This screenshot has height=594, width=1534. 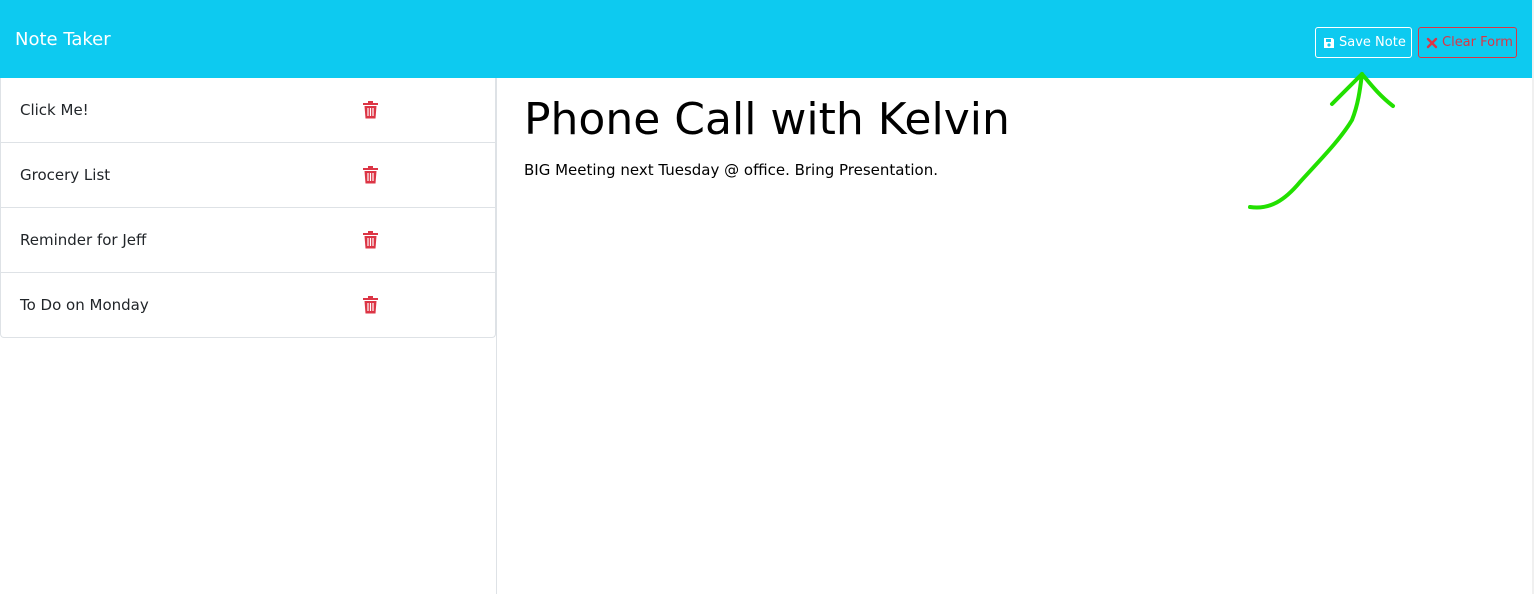 What do you see at coordinates (766, 39) in the screenshot?
I see `navbar: Note Taker Save Note Clear Form` at bounding box center [766, 39].